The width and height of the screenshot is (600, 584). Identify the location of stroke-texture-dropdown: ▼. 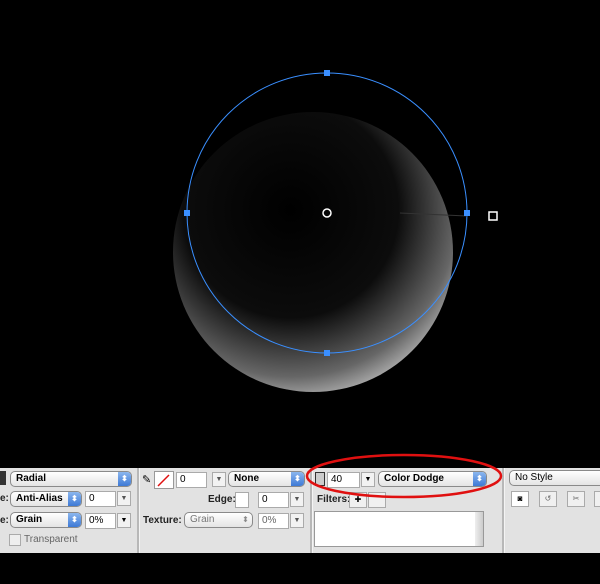
(297, 520).